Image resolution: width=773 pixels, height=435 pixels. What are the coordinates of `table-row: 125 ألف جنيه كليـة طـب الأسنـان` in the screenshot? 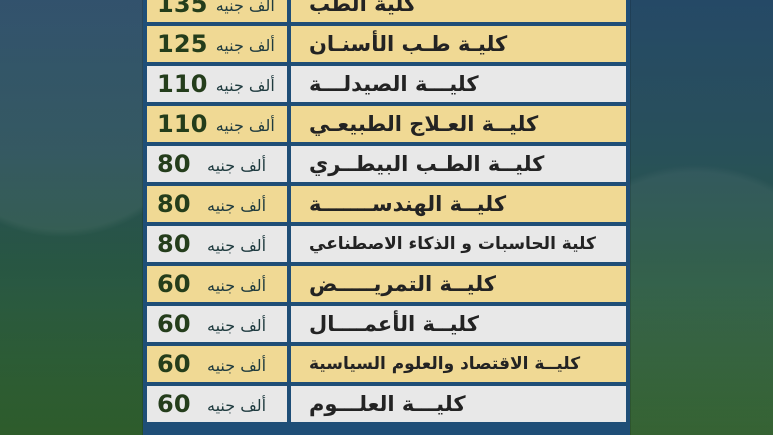 It's located at (386, 44).